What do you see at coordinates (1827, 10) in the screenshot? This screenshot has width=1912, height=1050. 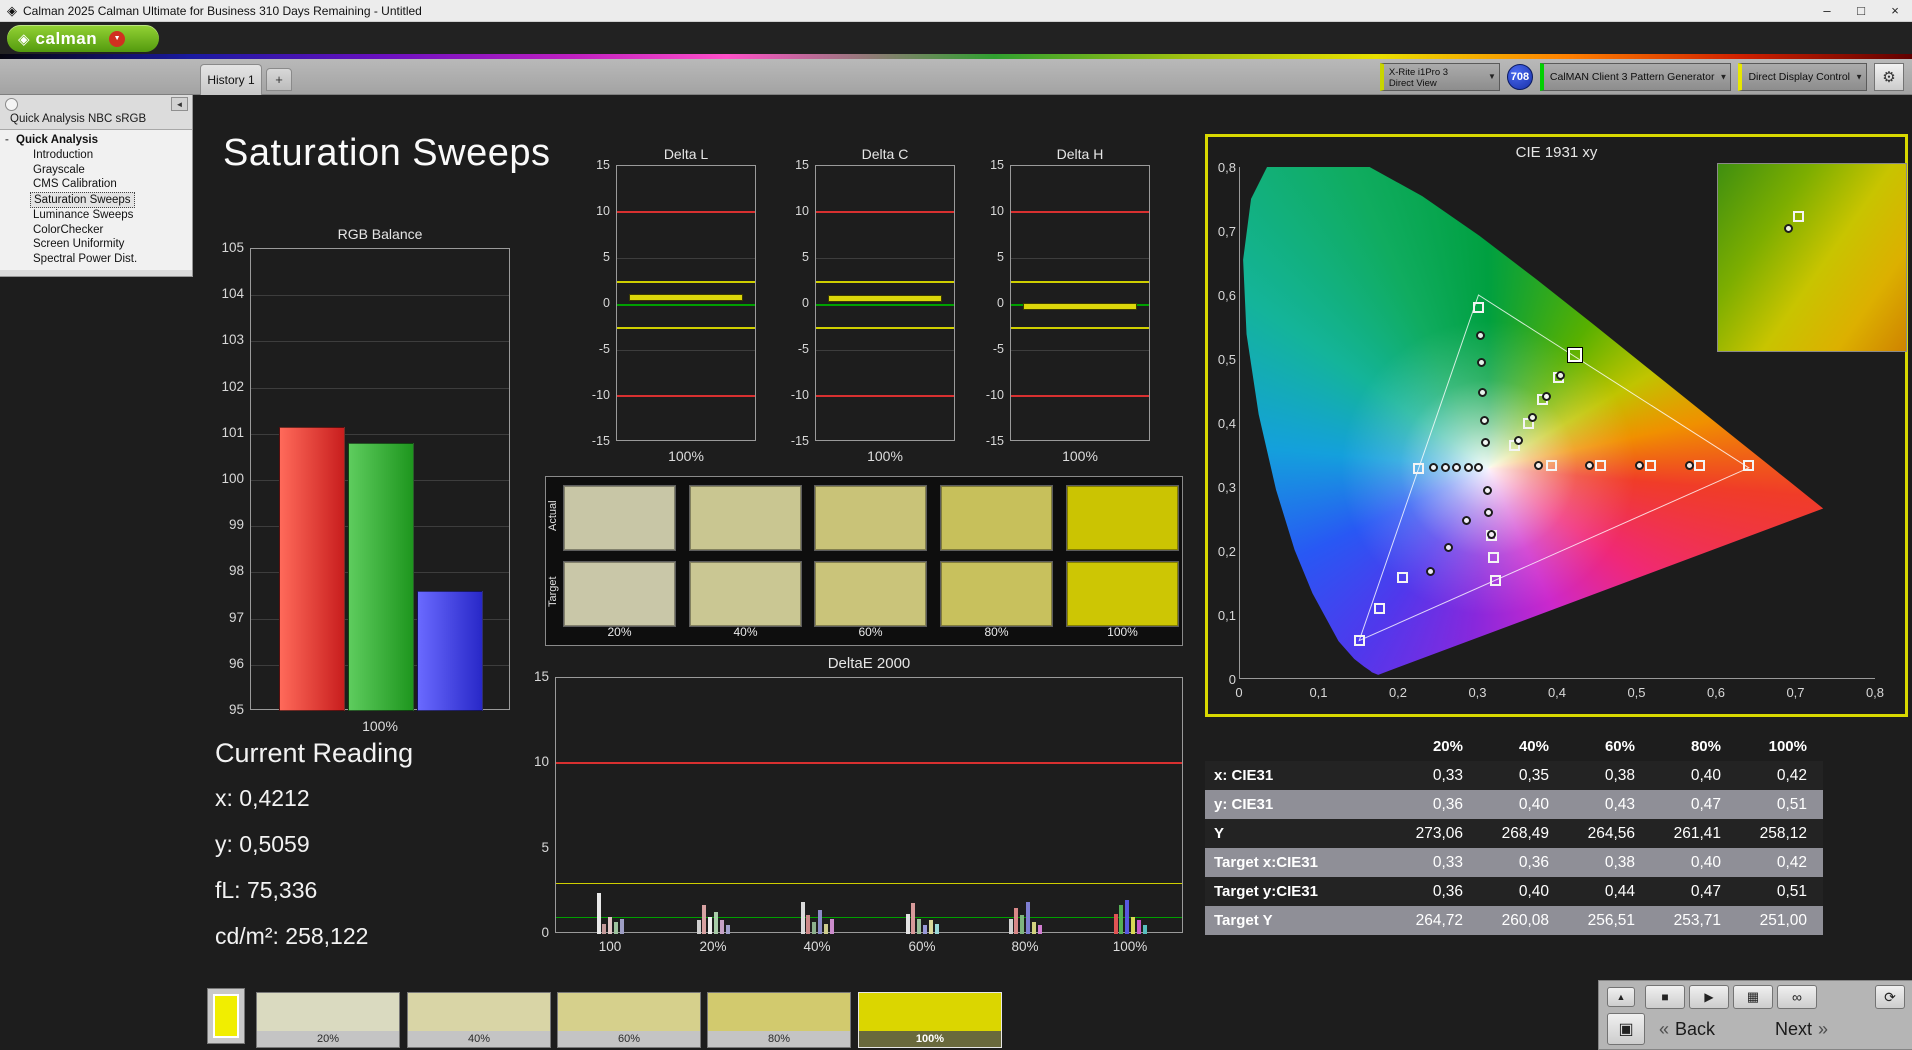 I see `minimize-button: –` at bounding box center [1827, 10].